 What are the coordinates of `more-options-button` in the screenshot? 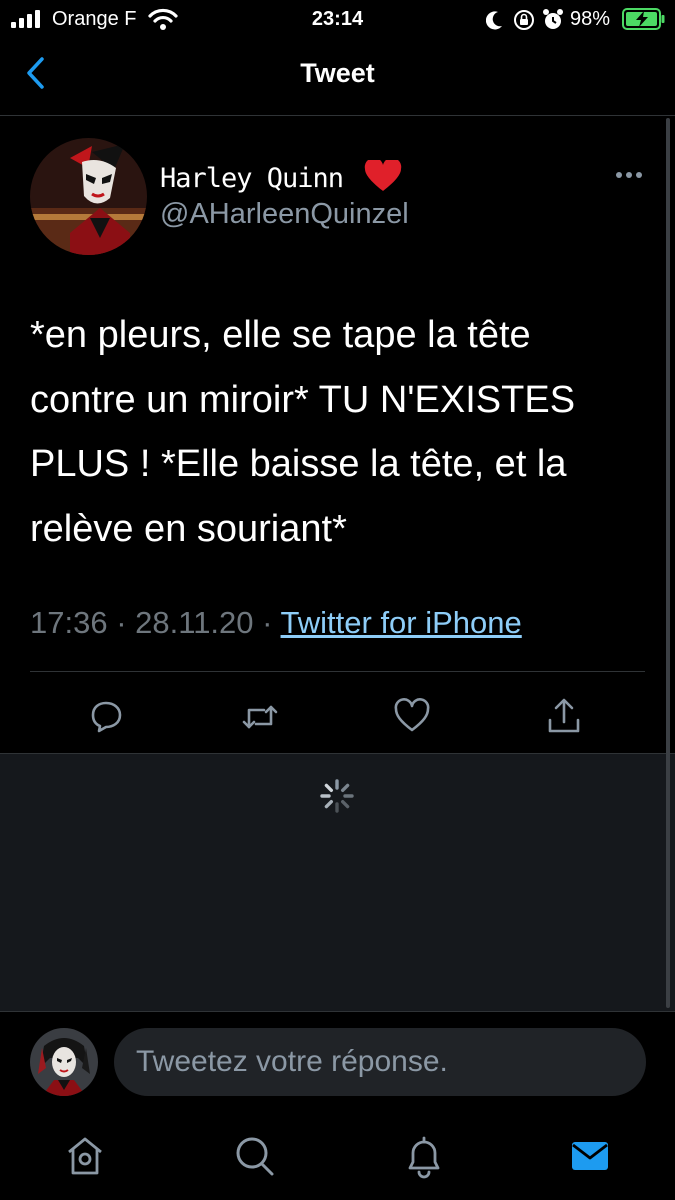 It's located at (630, 175).